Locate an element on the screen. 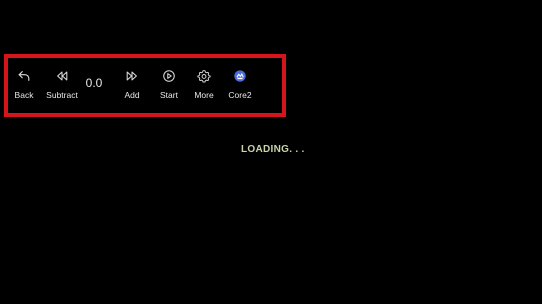 This screenshot has height=304, width=542. back-label: Back is located at coordinates (24, 95).